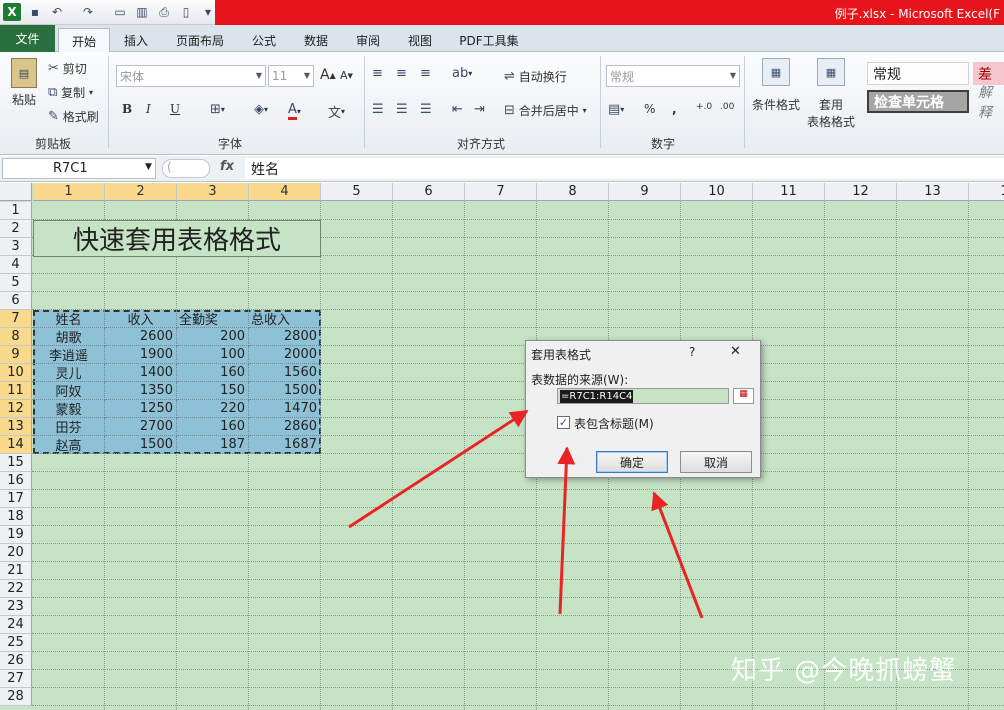  What do you see at coordinates (285, 337) in the screenshot?
I see `table-cell: 2800` at bounding box center [285, 337].